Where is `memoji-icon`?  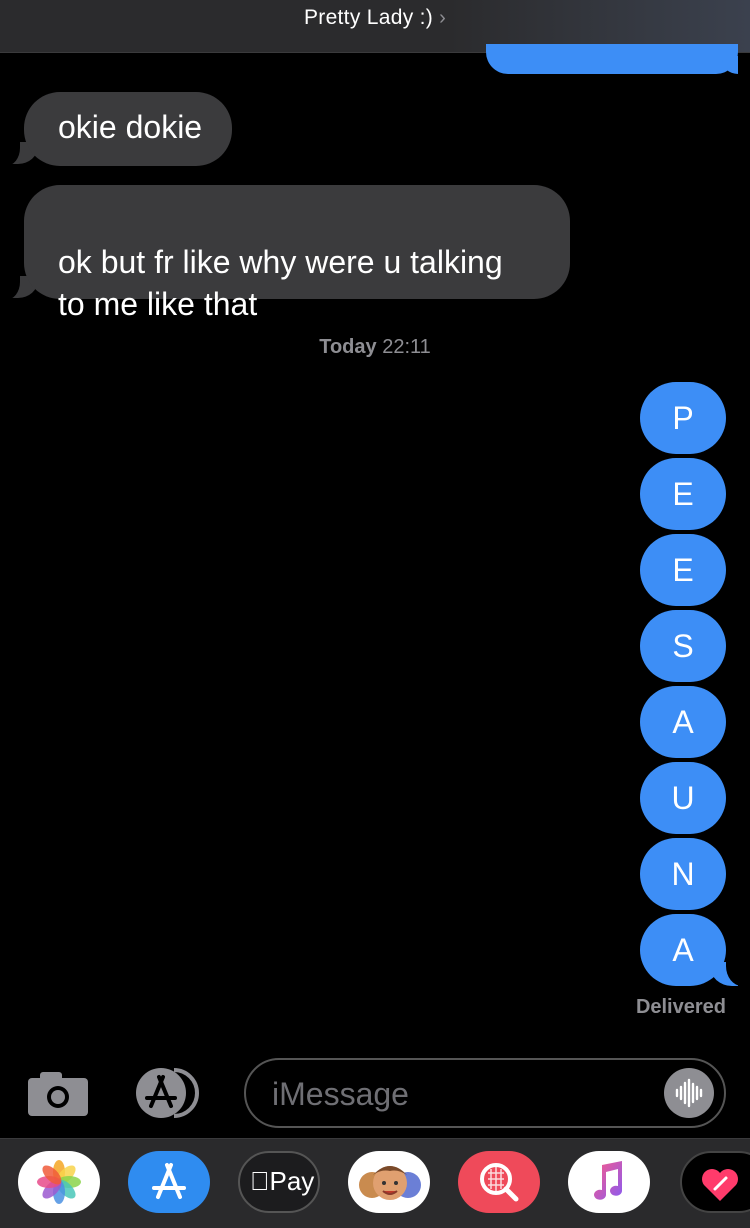 memoji-icon is located at coordinates (390, 1183).